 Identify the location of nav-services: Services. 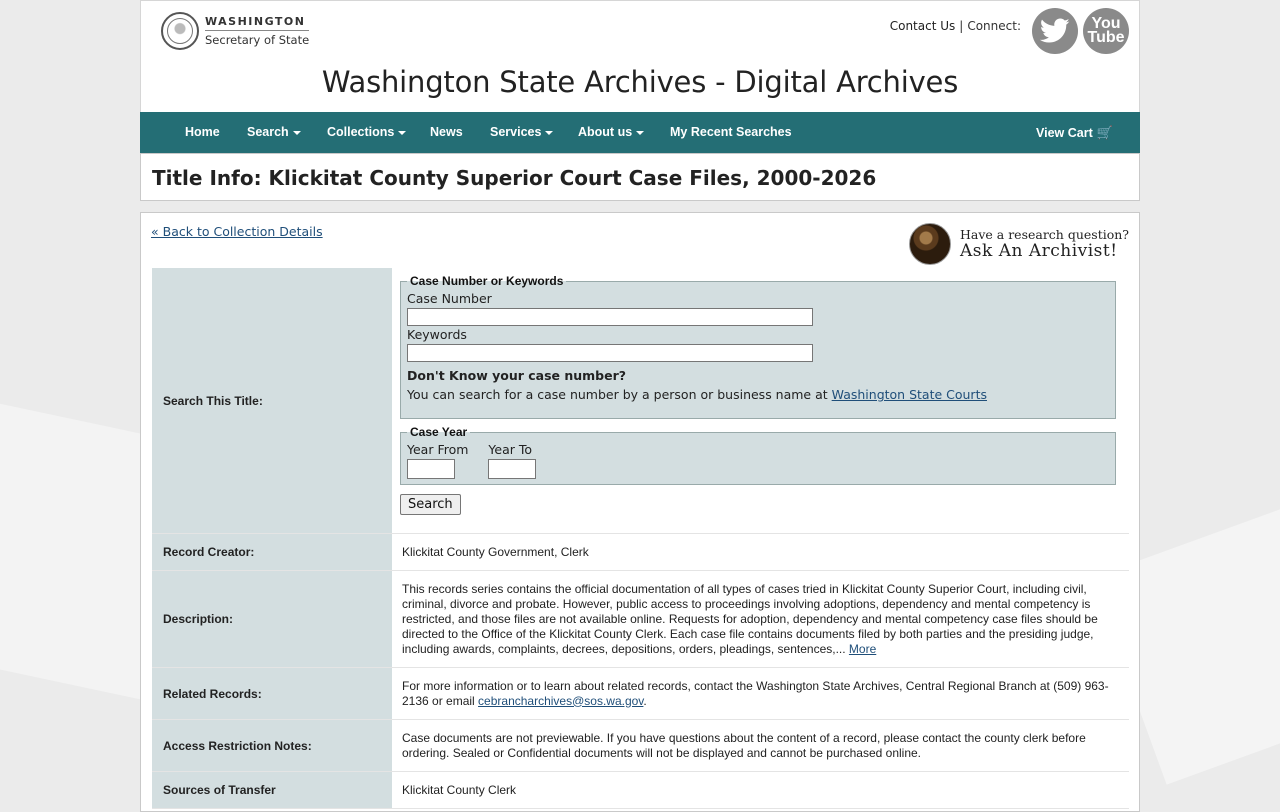
(522, 132).